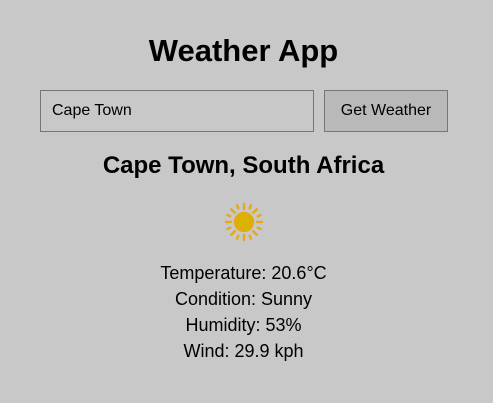 This screenshot has height=403, width=493. I want to click on page-title: Weather App, so click(243, 50).